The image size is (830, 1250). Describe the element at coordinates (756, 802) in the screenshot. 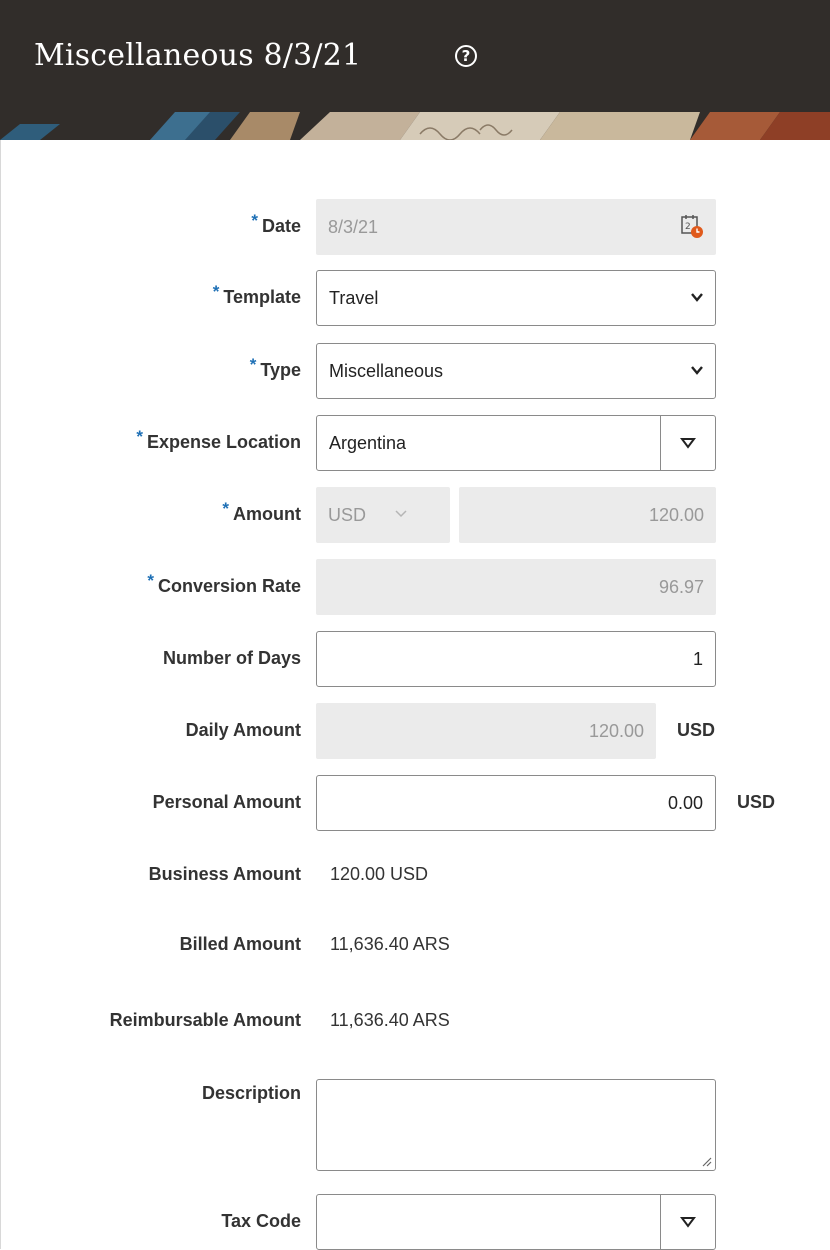

I see `personal-amount-unit: USD` at that location.